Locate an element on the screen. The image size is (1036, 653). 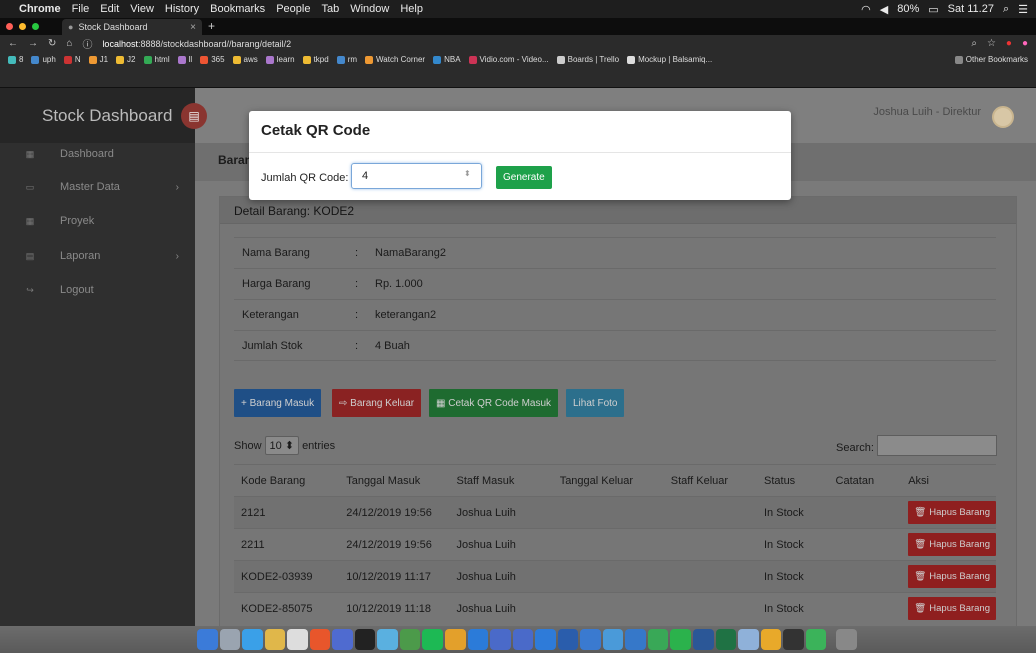
chrome-icon is located at coordinates (320, 639).